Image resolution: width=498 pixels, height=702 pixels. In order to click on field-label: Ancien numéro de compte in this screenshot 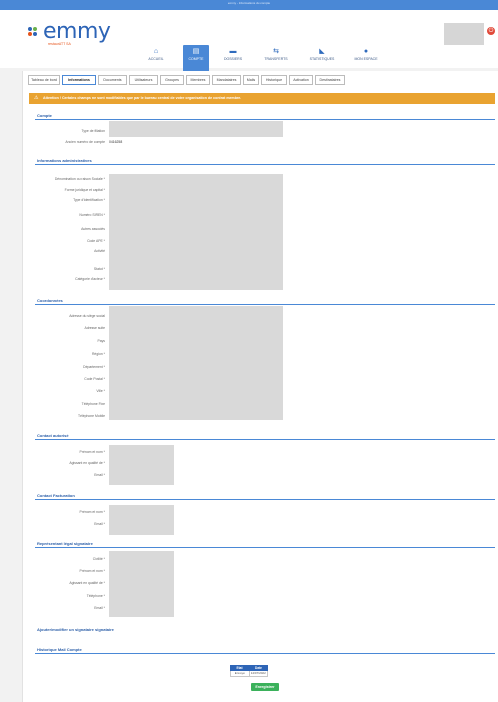, I will do `click(85, 142)`.